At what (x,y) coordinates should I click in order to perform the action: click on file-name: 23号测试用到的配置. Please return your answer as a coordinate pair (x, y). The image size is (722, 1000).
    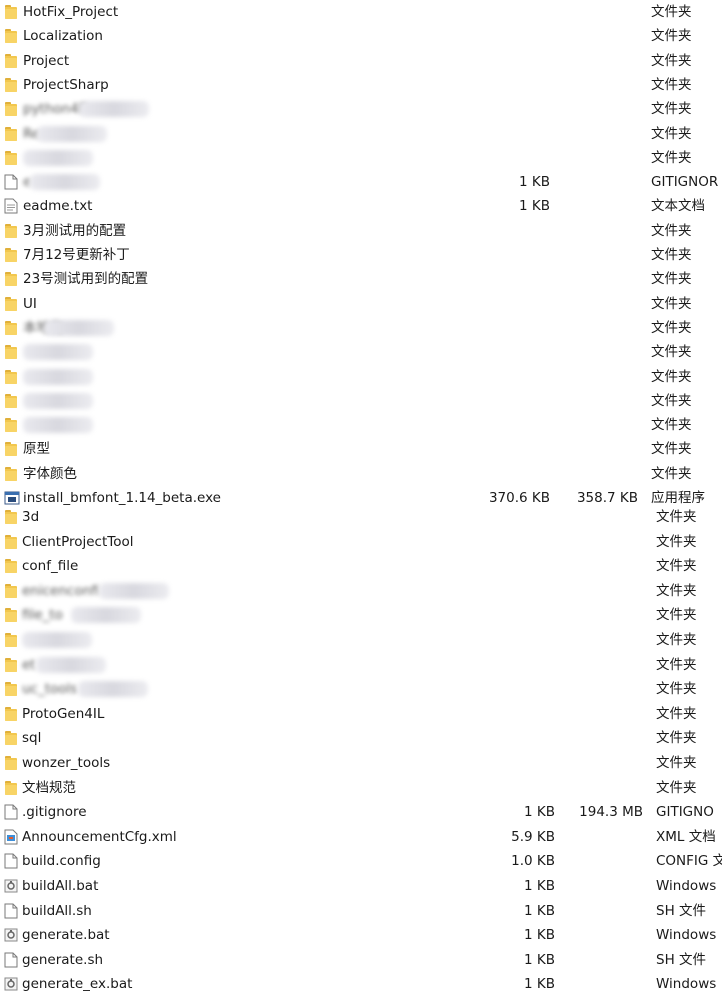
    Looking at the image, I should click on (86, 279).